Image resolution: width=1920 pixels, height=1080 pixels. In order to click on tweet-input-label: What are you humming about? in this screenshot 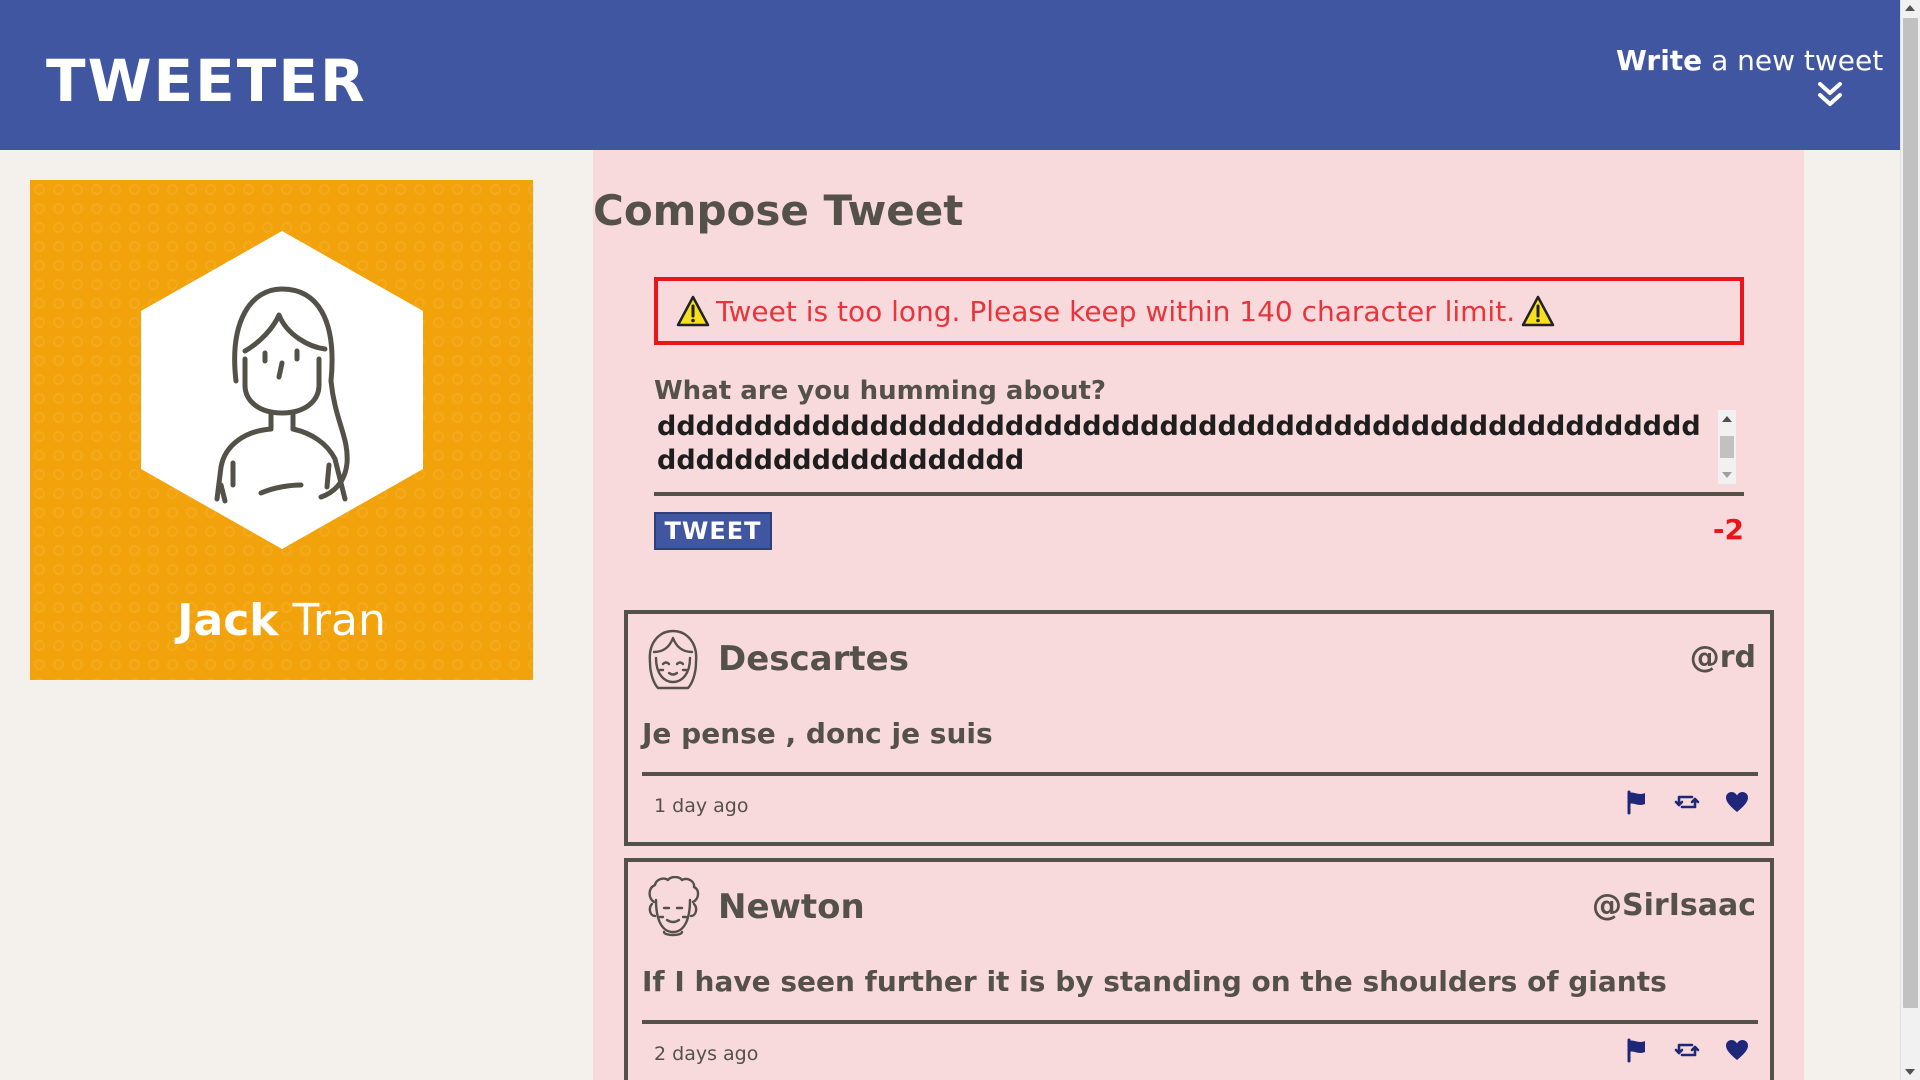, I will do `click(880, 391)`.